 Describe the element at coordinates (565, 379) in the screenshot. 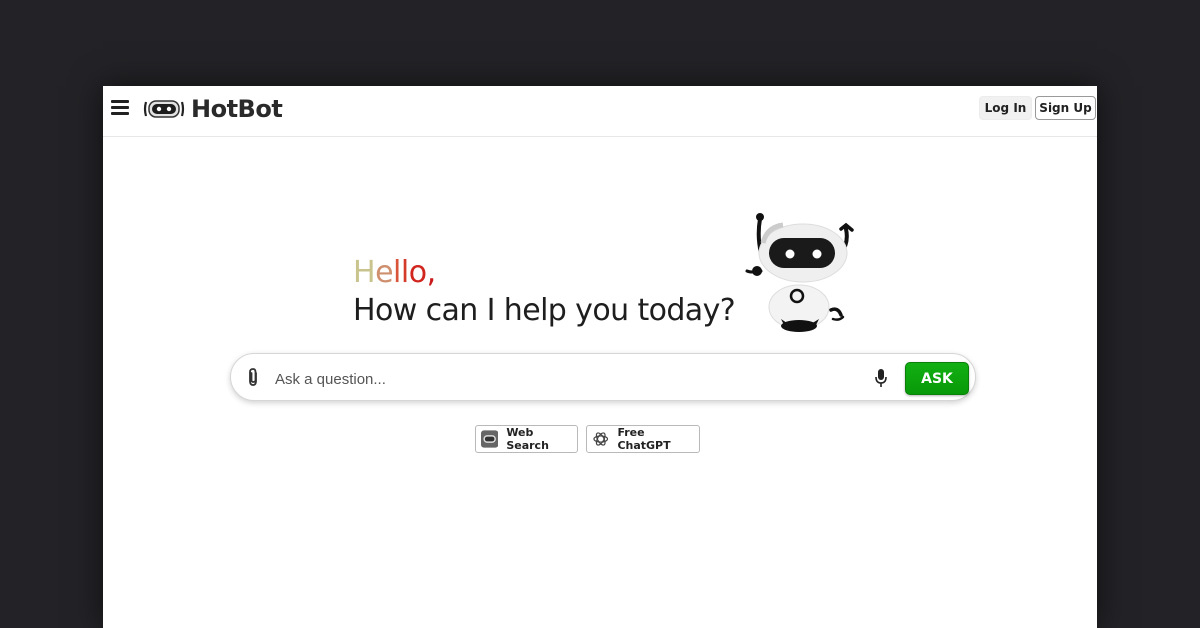

I see `search-input` at that location.